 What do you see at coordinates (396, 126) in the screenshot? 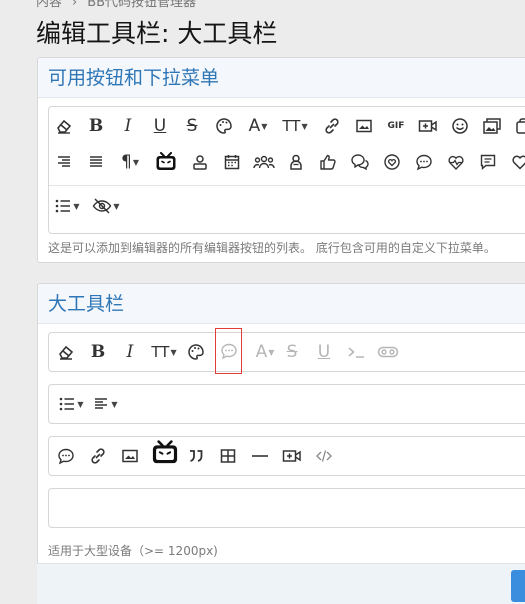
I see `gif-icon: GIF` at bounding box center [396, 126].